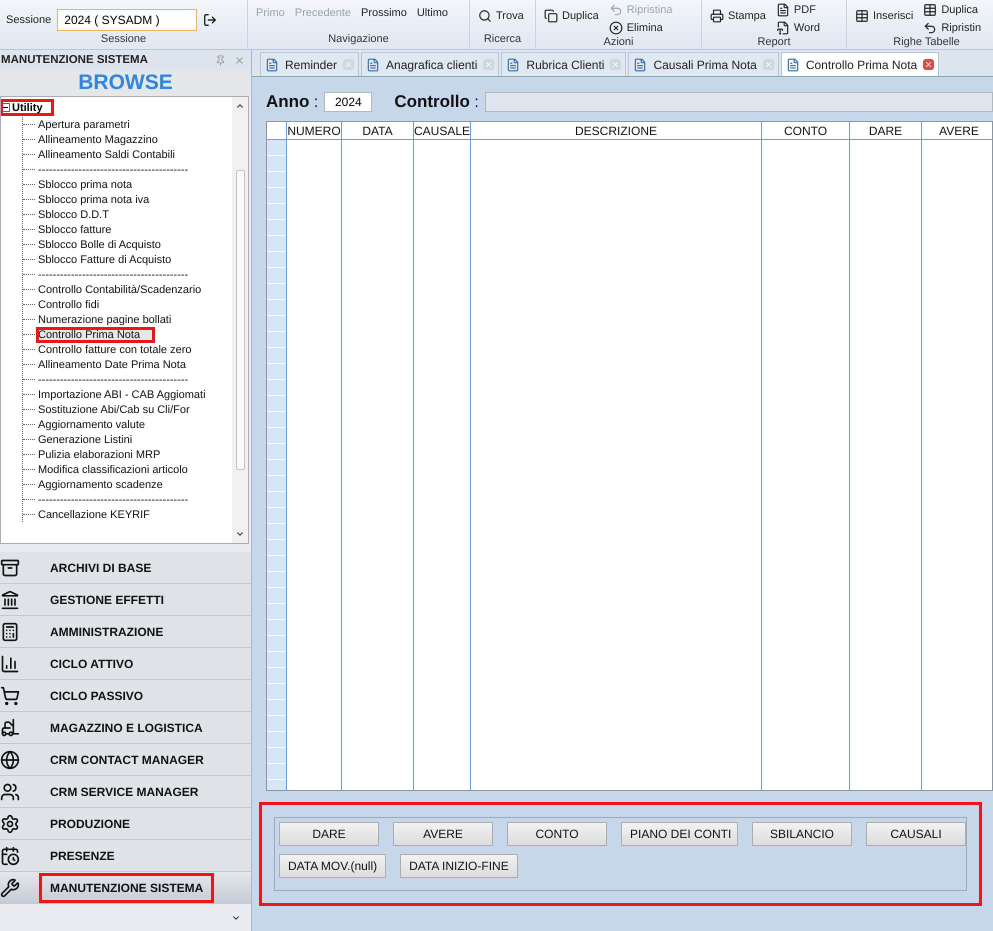 This screenshot has height=931, width=993. Describe the element at coordinates (738, 16) in the screenshot. I see `ribbon-button: Stampa` at that location.